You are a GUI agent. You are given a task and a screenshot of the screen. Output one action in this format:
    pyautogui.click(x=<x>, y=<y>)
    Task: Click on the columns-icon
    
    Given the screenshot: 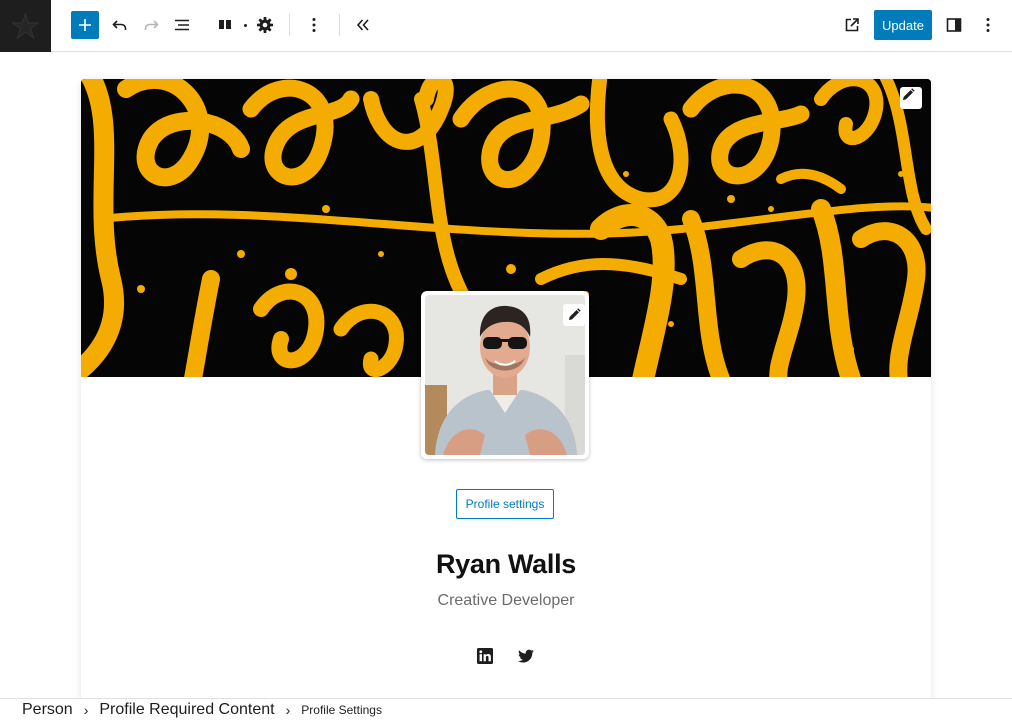 What is the action you would take?
    pyautogui.click(x=225, y=24)
    